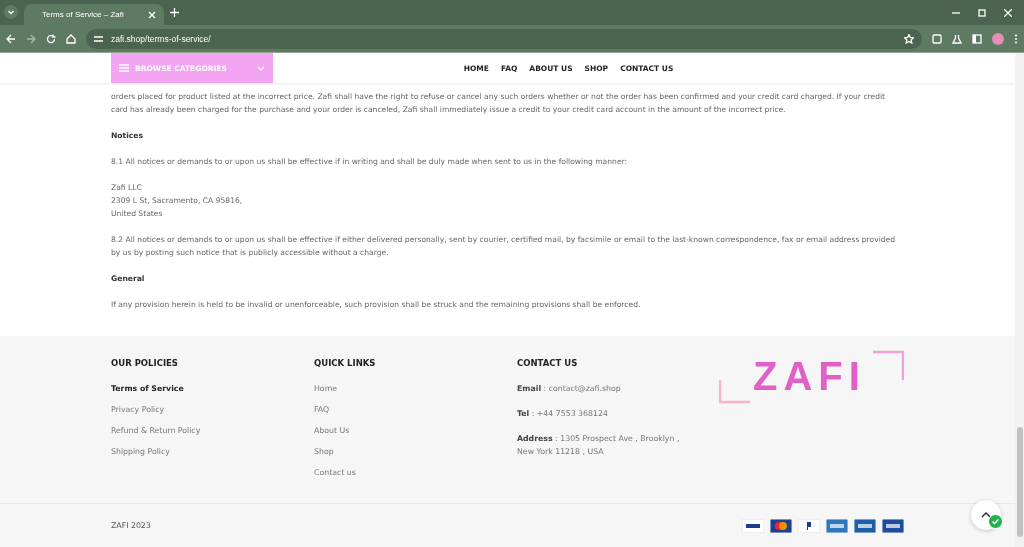 The width and height of the screenshot is (1024, 547). I want to click on new-tab-icon, so click(174, 12).